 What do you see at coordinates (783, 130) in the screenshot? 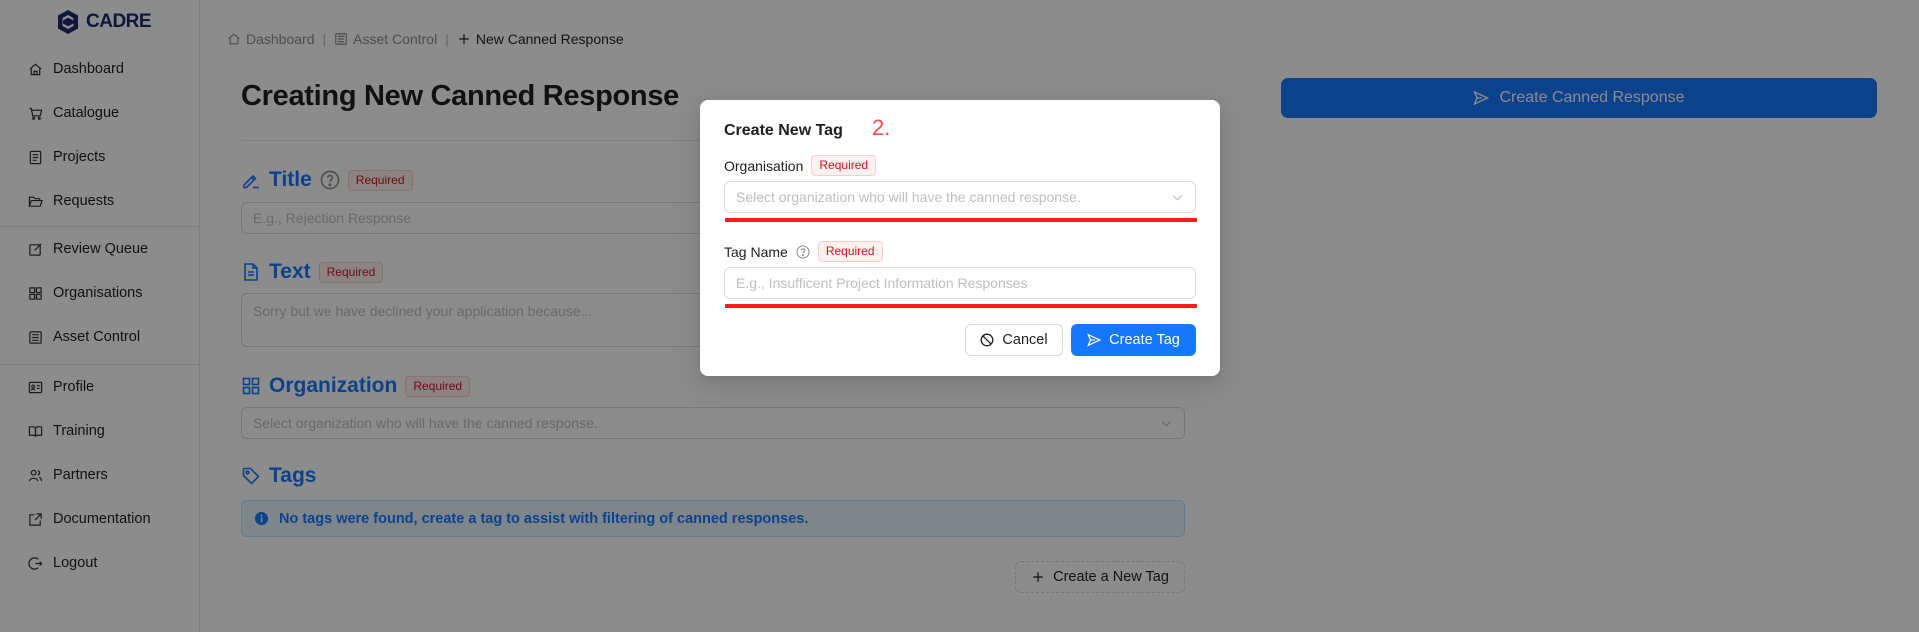
I see `modal-title: Create New Tag` at bounding box center [783, 130].